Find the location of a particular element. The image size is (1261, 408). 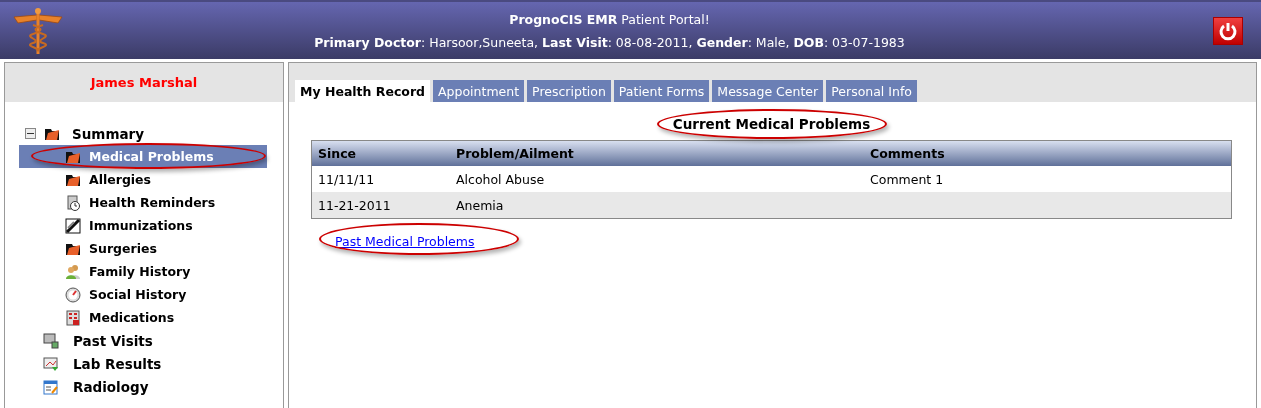

clock-icon is located at coordinates (73, 202).